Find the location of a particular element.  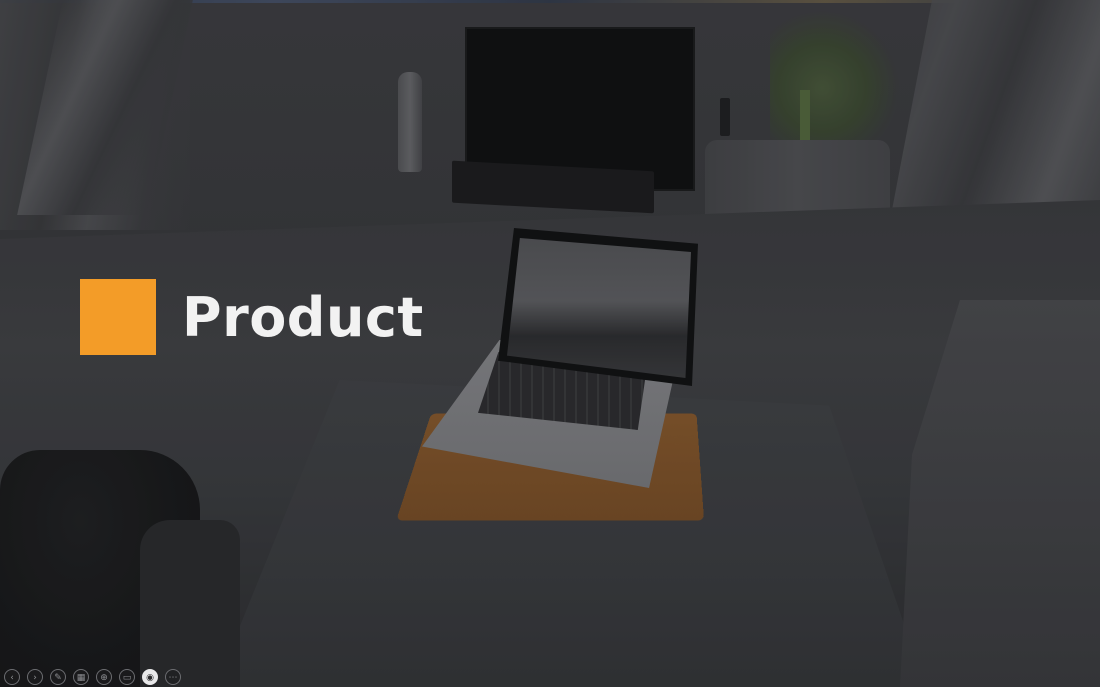

zoom-icon: ⊕ is located at coordinates (104, 677).